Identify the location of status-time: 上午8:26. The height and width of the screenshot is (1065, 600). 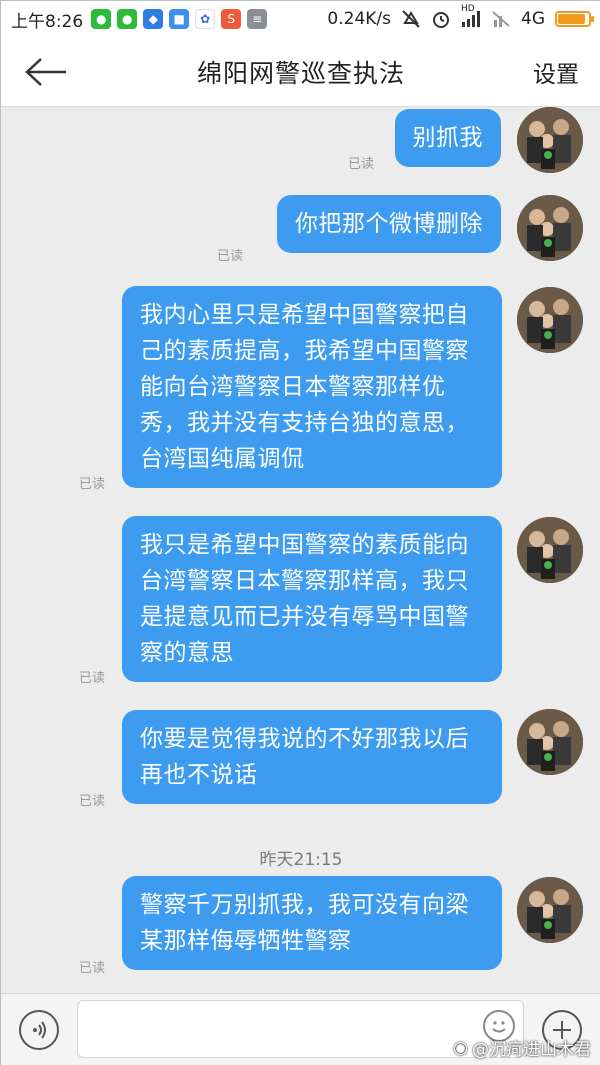
(47, 21).